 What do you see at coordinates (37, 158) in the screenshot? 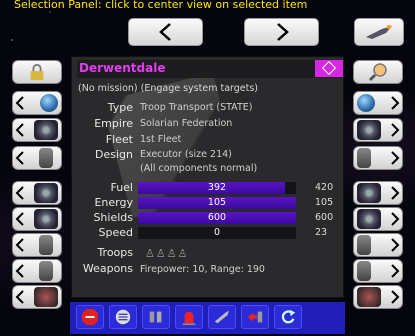
I see `left-troop-button` at bounding box center [37, 158].